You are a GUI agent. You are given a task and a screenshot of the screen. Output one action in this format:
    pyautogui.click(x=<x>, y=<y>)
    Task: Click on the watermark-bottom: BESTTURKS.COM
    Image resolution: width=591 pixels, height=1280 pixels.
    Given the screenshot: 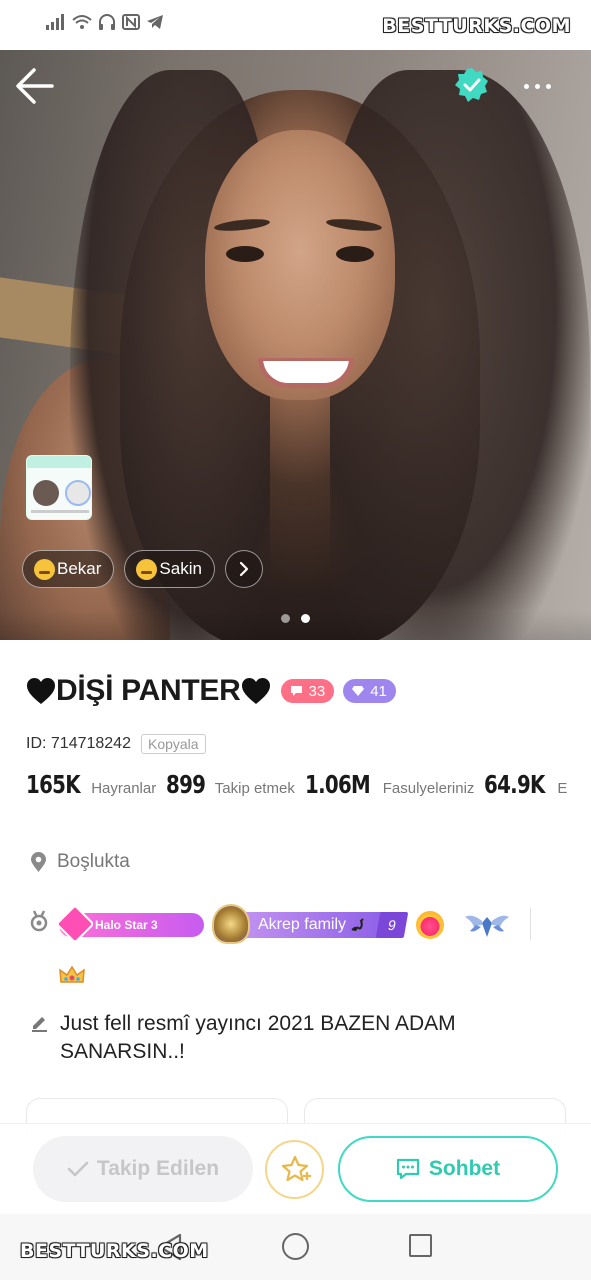 What is the action you would take?
    pyautogui.click(x=114, y=1251)
    